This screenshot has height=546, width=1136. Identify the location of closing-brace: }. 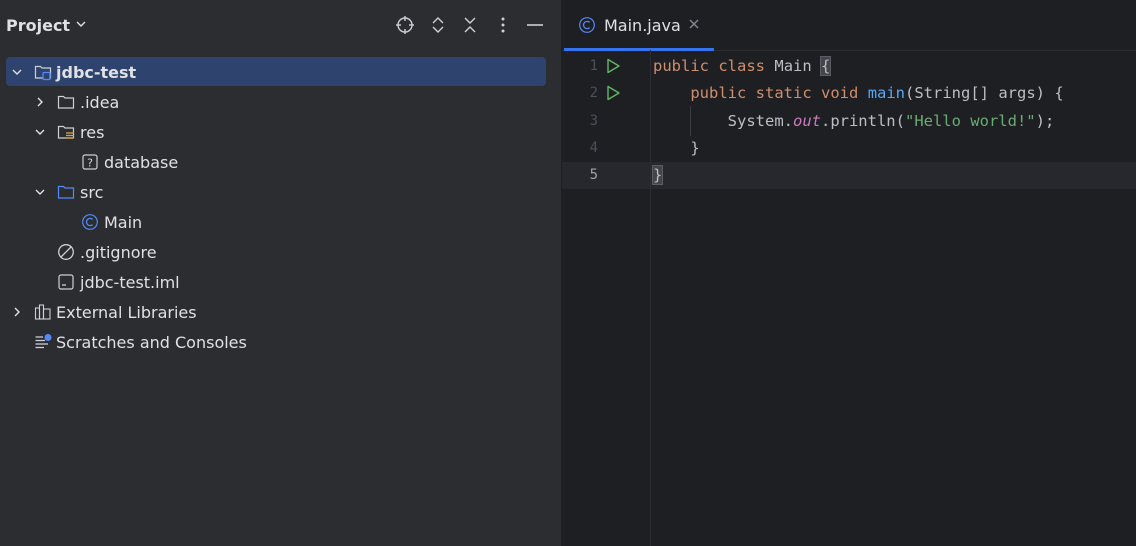
(695, 148).